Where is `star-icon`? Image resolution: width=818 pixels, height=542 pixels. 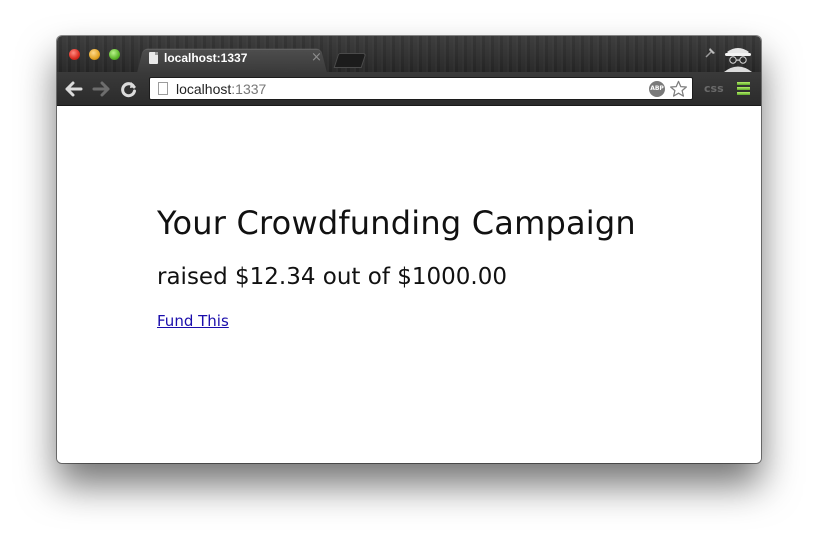 star-icon is located at coordinates (678, 89).